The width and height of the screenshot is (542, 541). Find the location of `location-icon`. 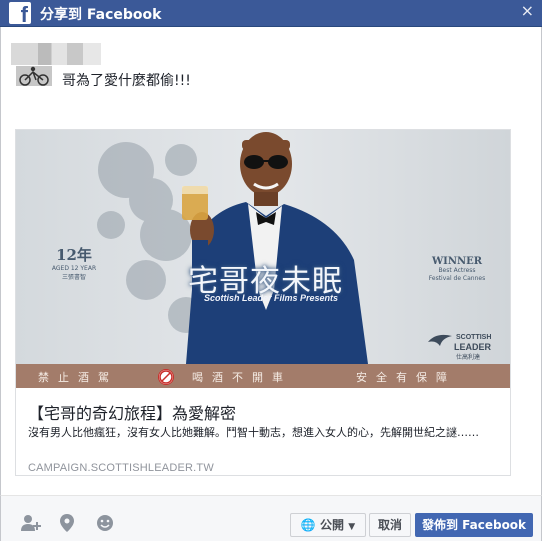

location-icon is located at coordinates (67, 525).